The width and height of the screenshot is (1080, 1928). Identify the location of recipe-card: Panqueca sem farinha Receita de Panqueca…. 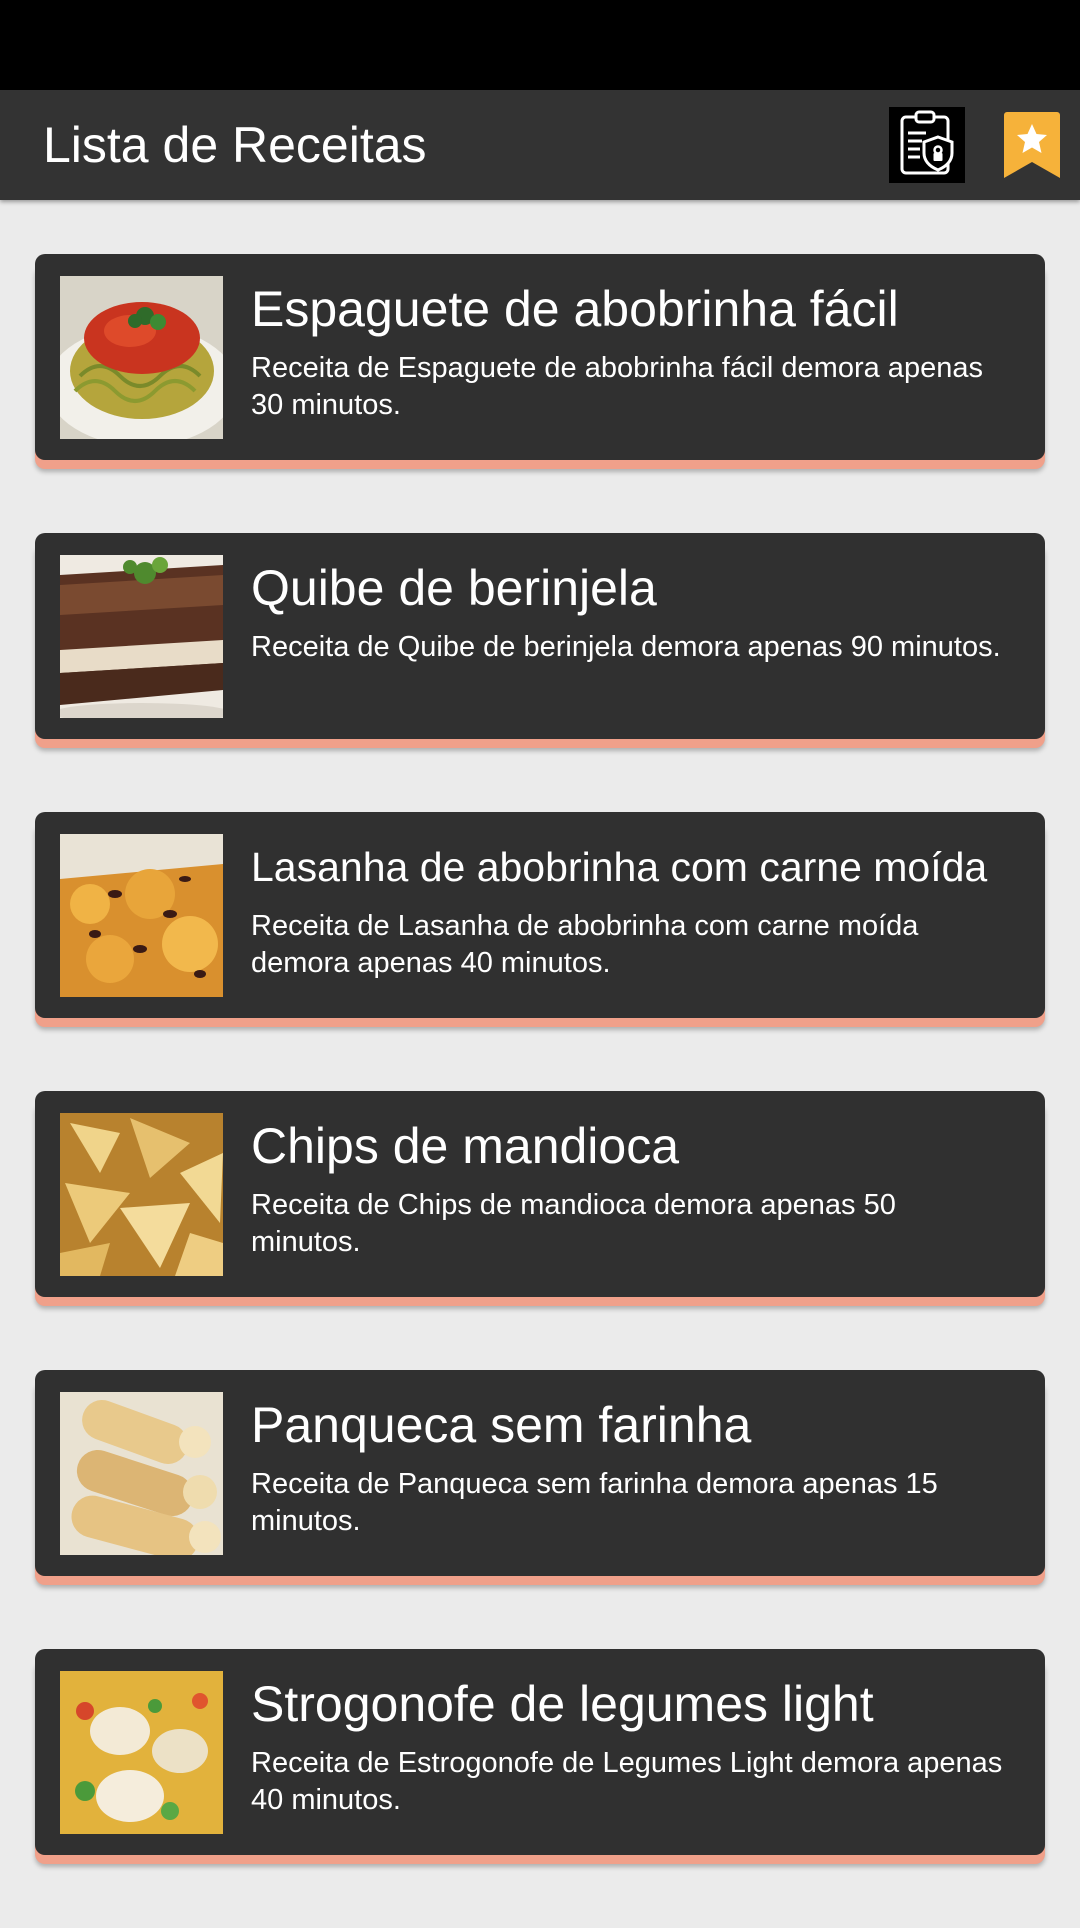
(540, 1477).